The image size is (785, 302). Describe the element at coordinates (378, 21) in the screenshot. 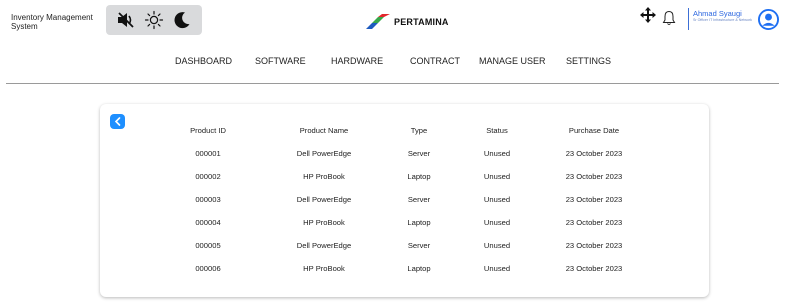

I see `pertamina-logo-icon` at that location.